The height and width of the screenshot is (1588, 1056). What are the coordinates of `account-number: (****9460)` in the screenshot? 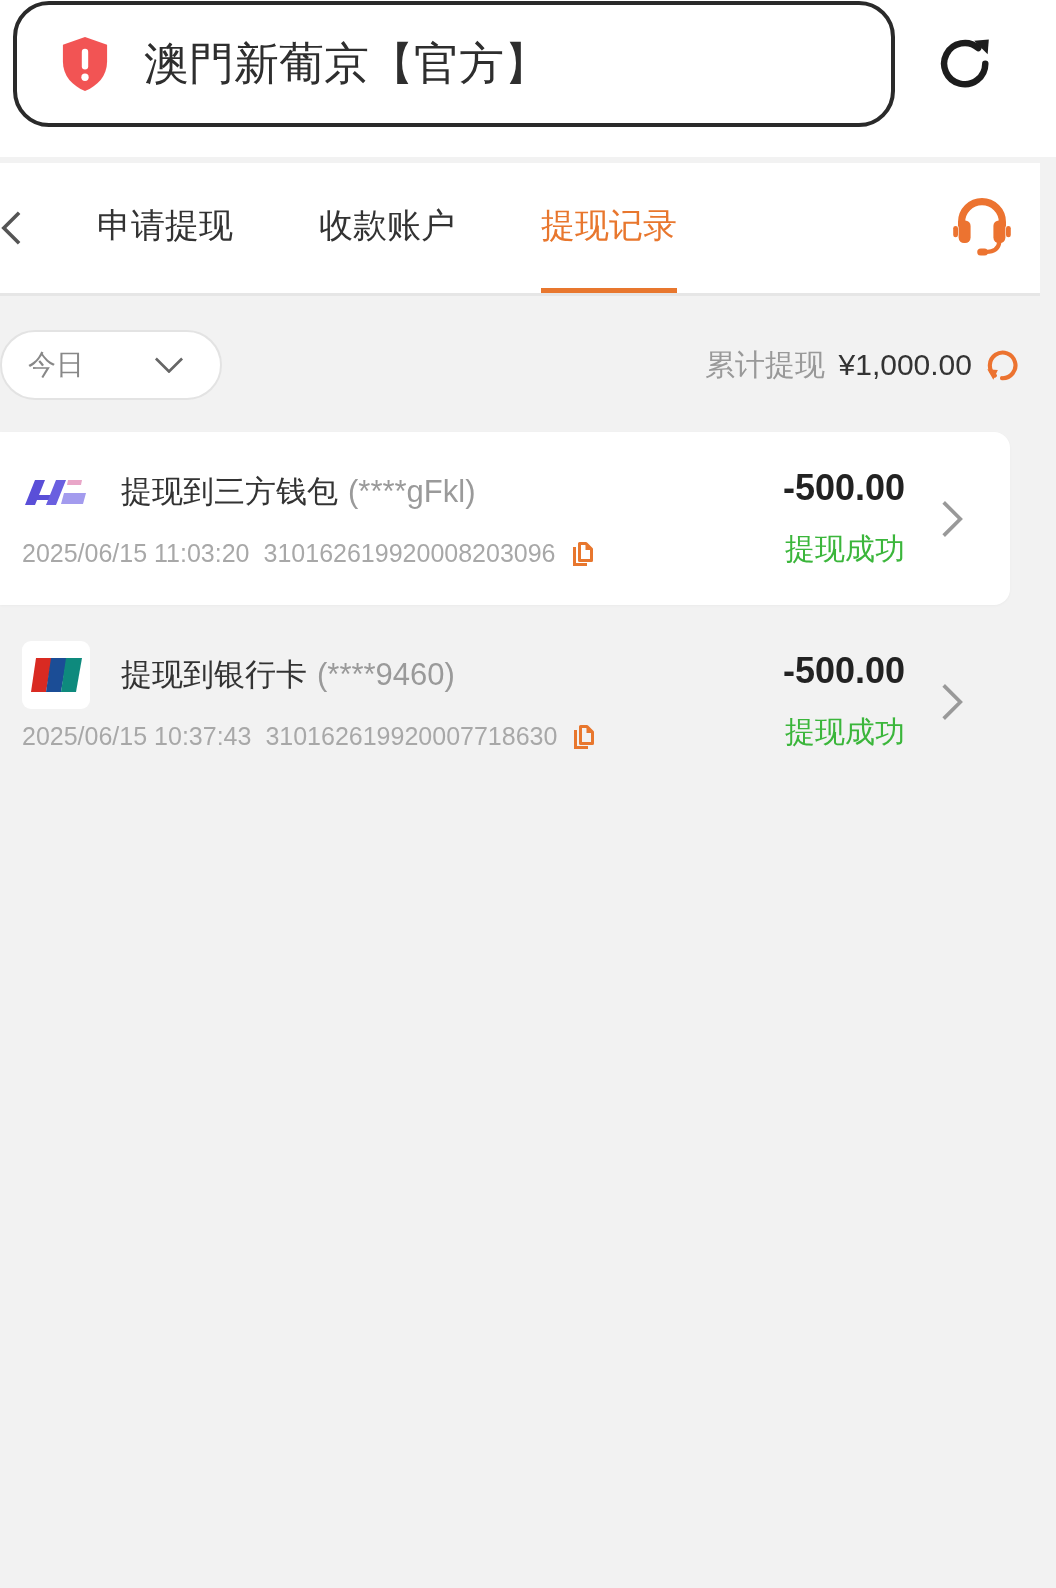 It's located at (386, 674).